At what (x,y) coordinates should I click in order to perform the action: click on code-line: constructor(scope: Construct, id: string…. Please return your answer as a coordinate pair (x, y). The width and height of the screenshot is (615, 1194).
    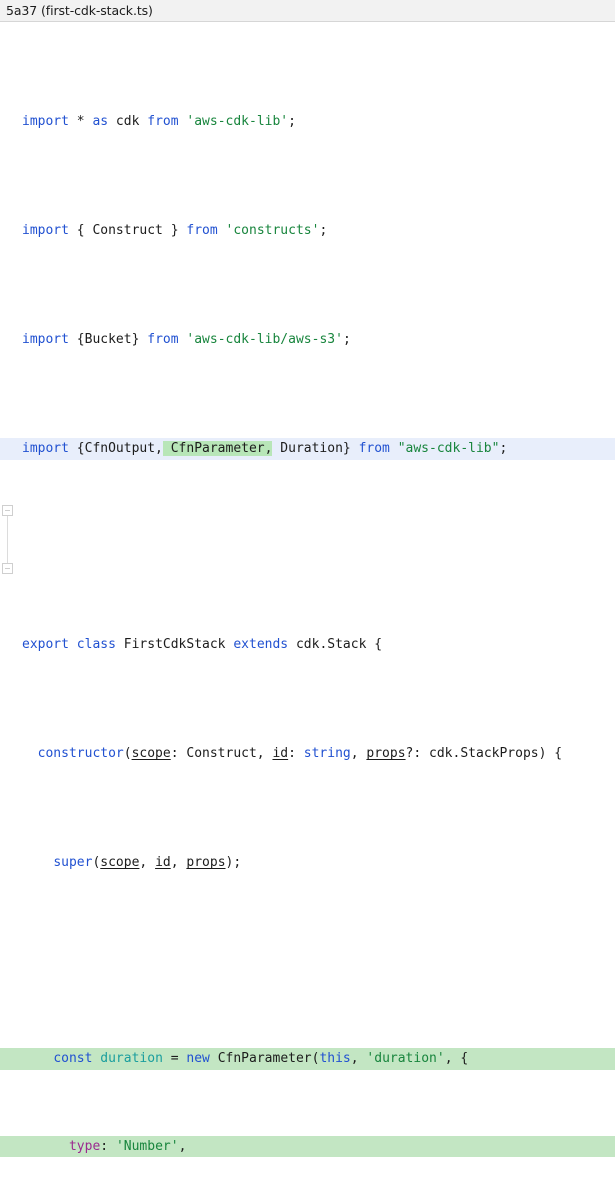
    Looking at the image, I should click on (307, 754).